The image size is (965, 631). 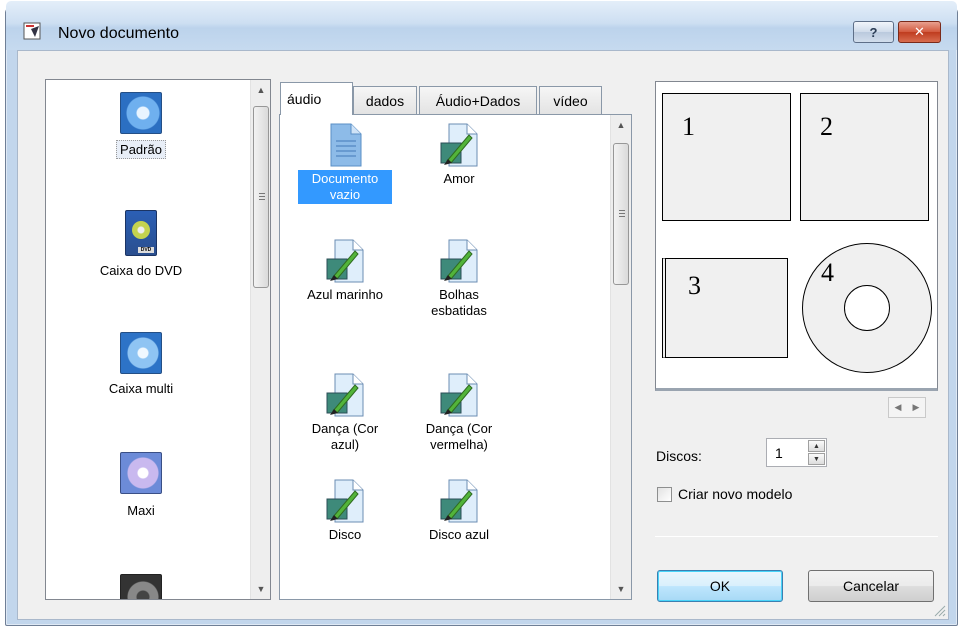 I want to click on blank-document-icon, so click(x=346, y=145).